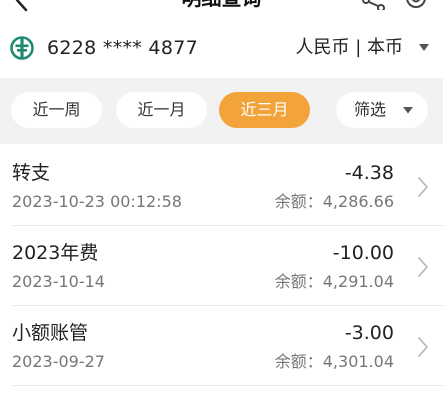  Describe the element at coordinates (369, 333) in the screenshot. I see `transaction-amount: -3.00` at that location.